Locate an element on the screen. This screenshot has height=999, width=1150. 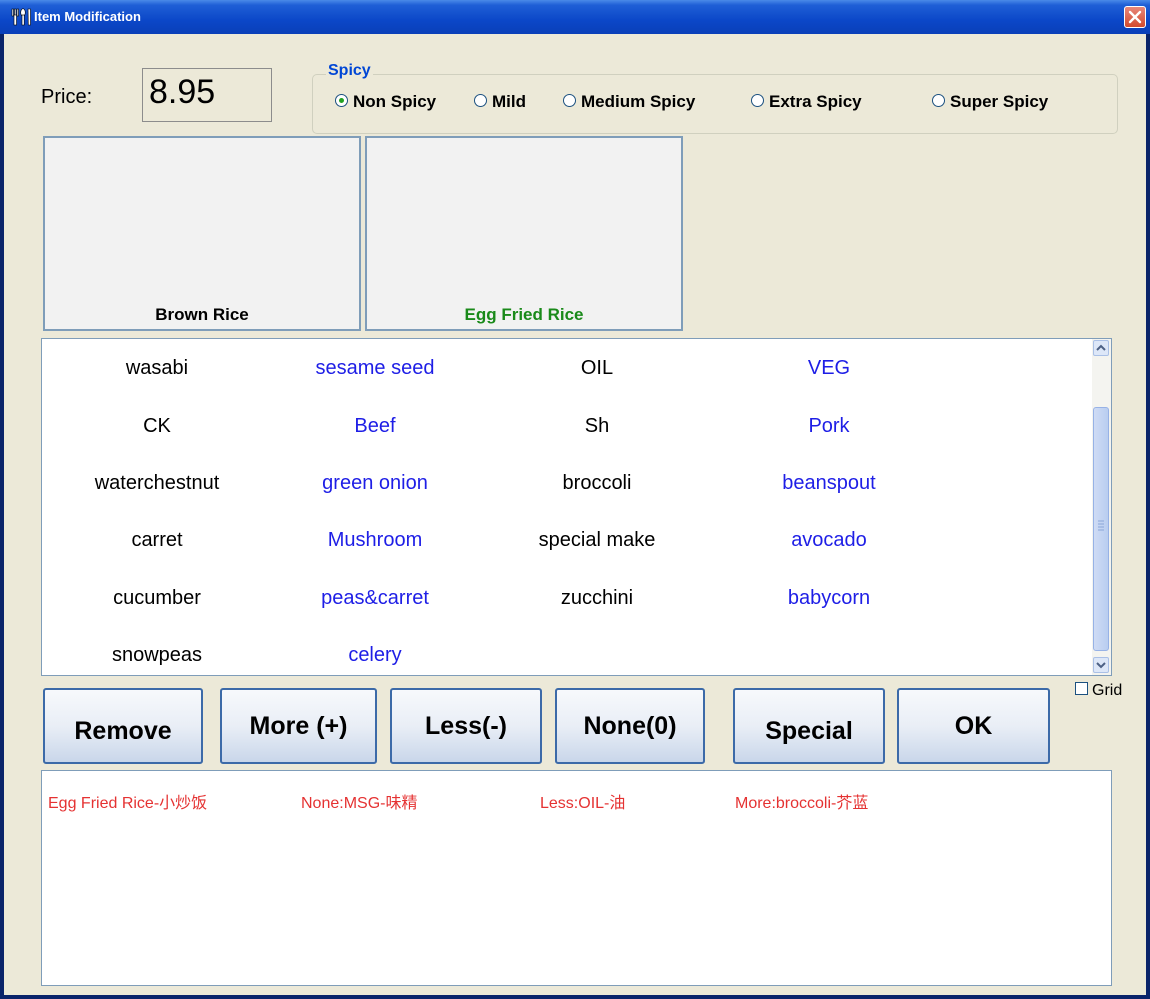
button-label: Less(-) is located at coordinates (466, 726).